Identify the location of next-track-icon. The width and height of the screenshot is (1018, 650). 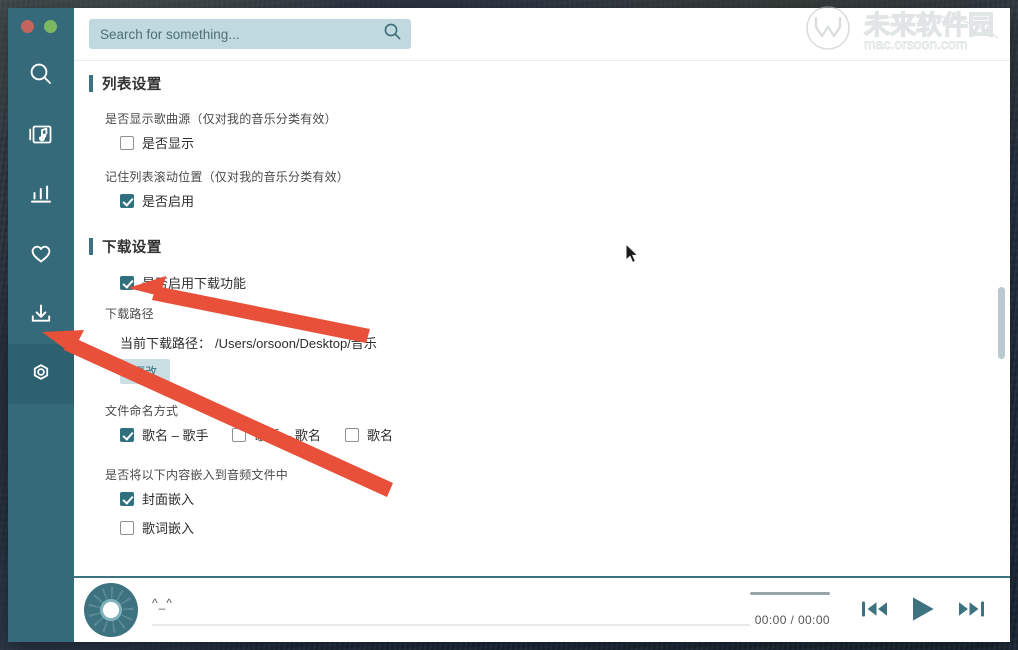
(971, 610).